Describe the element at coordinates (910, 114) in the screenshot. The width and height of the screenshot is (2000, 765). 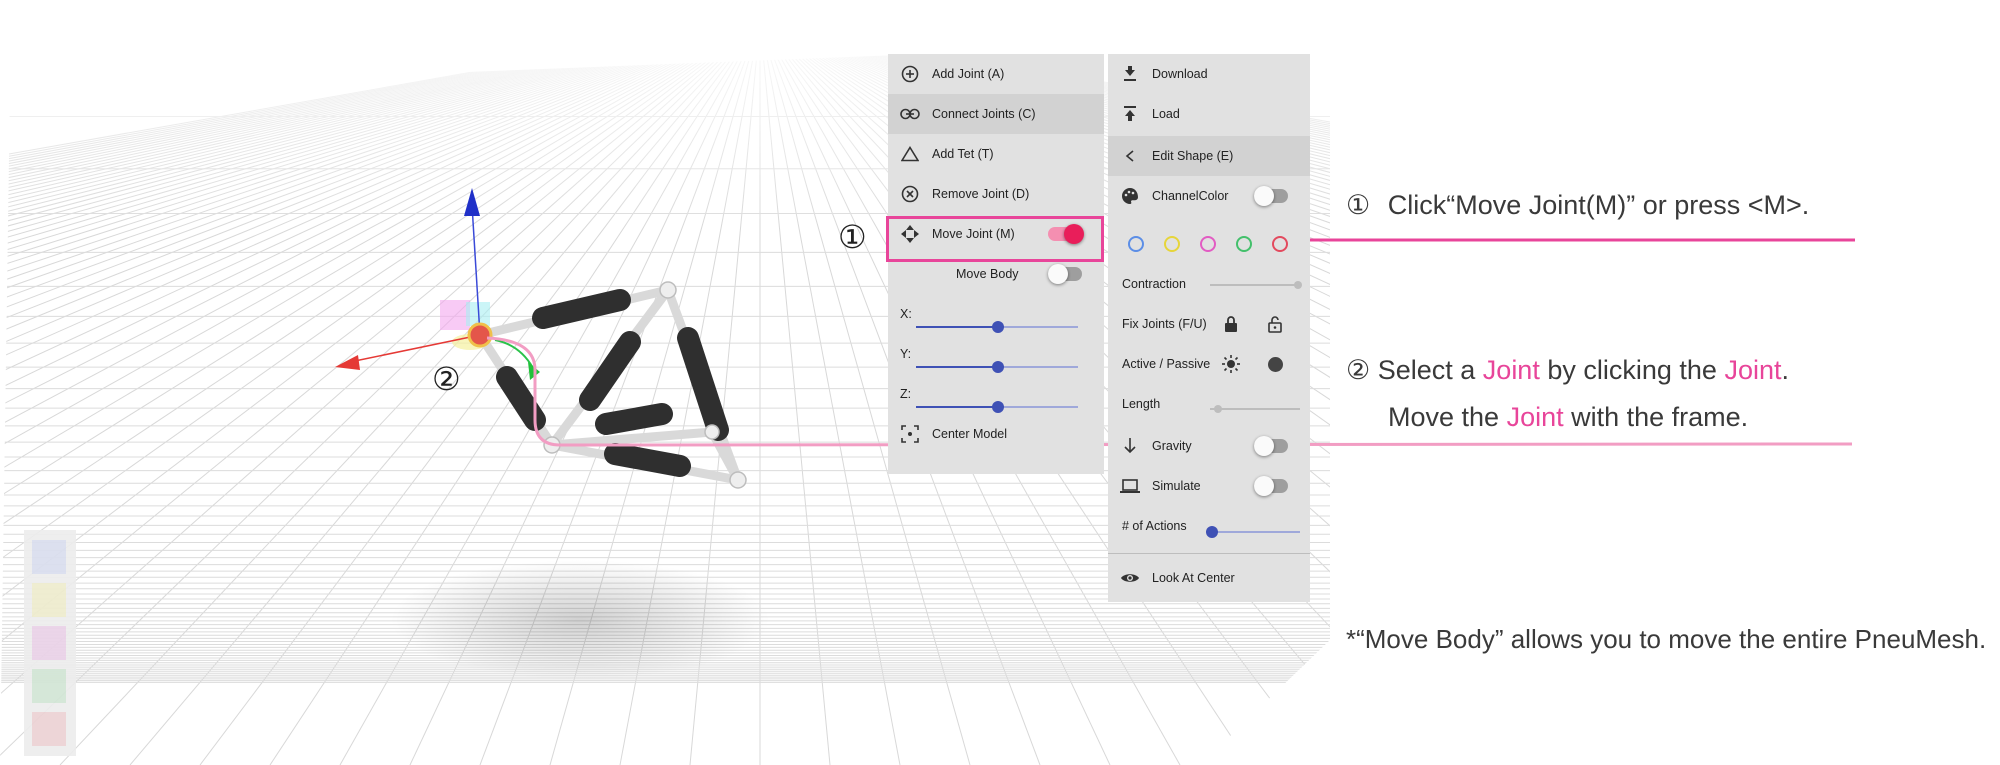
I see `link-icon` at that location.